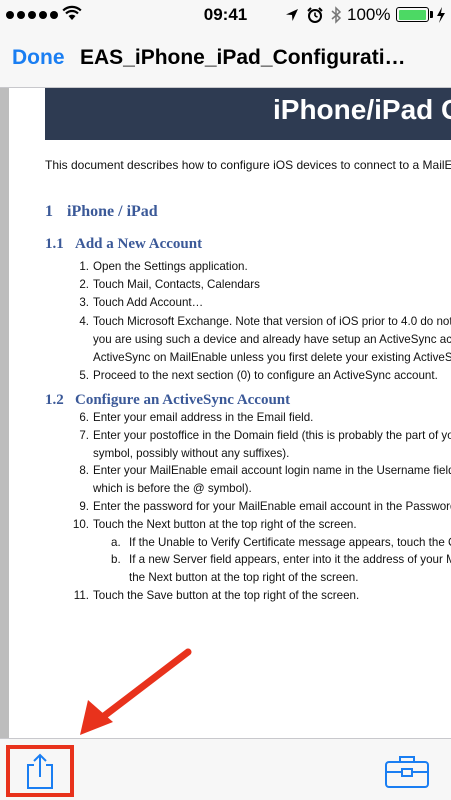 This screenshot has width=451, height=800. I want to click on charging-icon, so click(441, 15).